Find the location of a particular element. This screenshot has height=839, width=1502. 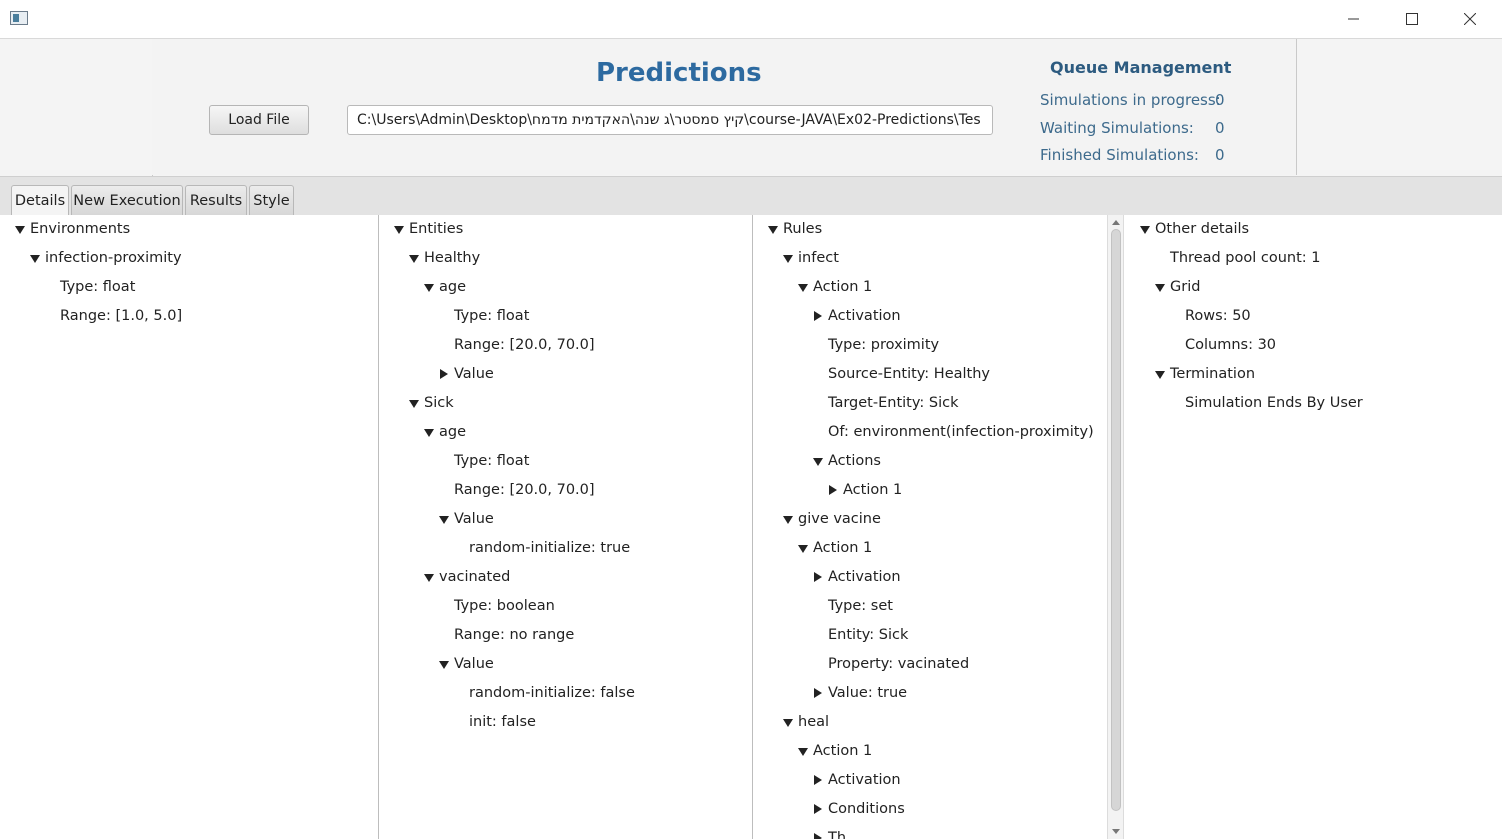

tree-item: Simulation Ends By User is located at coordinates (1313, 403).